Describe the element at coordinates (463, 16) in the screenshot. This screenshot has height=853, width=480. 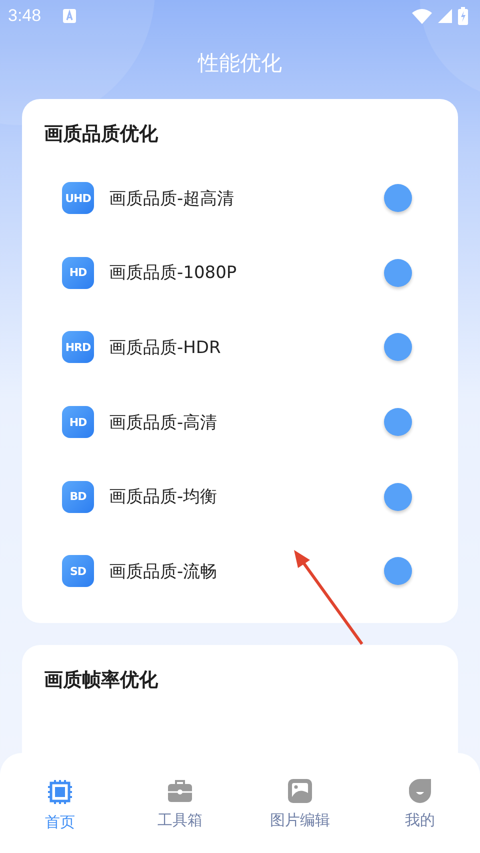
I see `battery-icon` at that location.